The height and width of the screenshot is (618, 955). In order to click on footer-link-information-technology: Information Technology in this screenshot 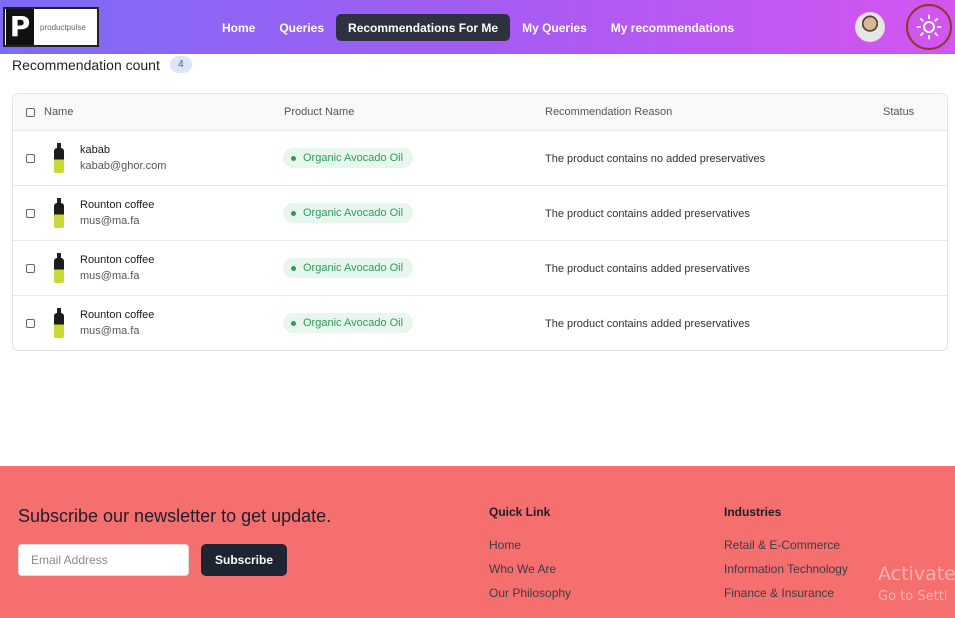, I will do `click(786, 569)`.